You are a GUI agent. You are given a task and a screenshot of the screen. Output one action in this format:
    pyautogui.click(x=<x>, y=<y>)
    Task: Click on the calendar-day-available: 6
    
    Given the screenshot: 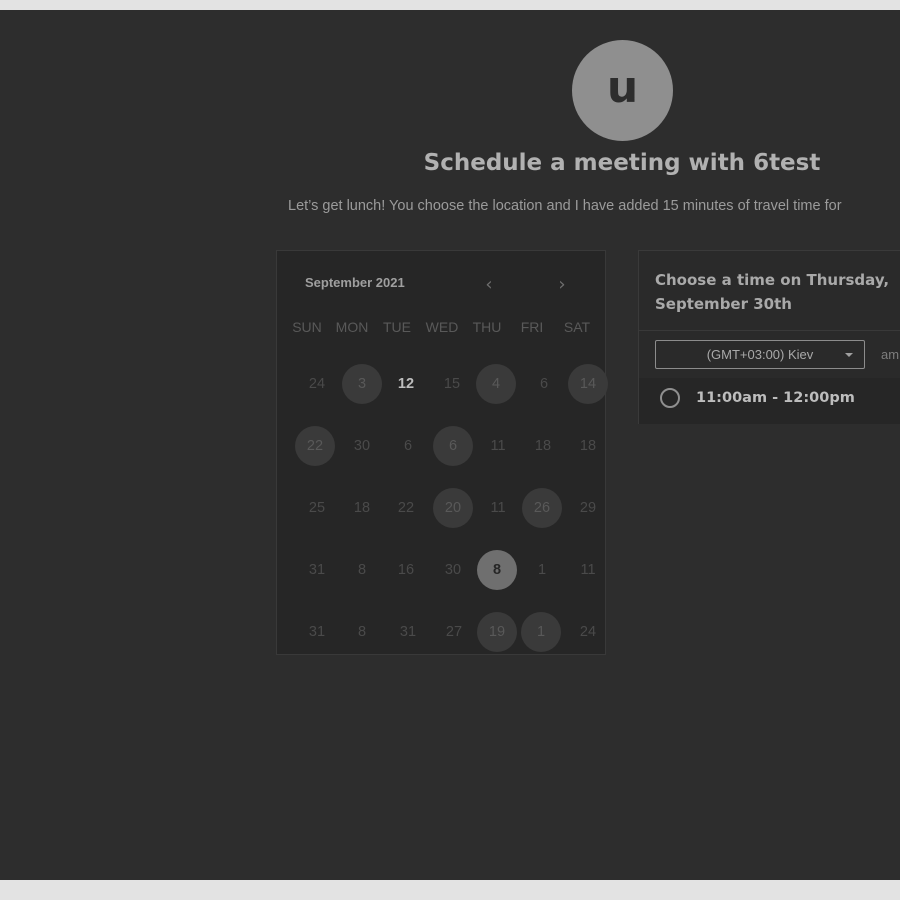 What is the action you would take?
    pyautogui.click(x=453, y=446)
    